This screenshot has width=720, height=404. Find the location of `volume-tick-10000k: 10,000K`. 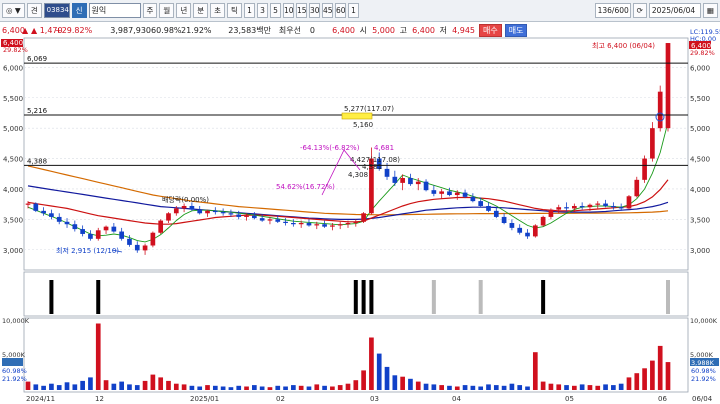

volume-tick-10000k: 10,000K is located at coordinates (16, 321).